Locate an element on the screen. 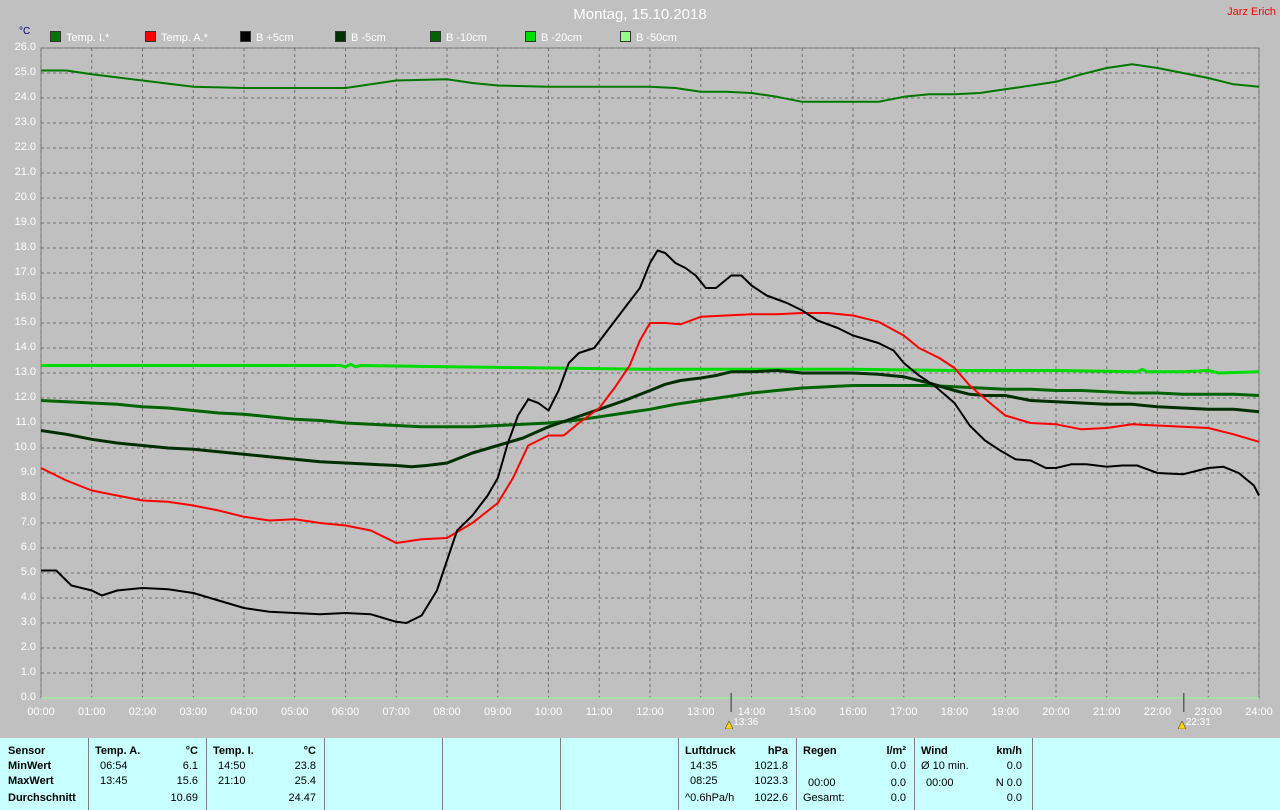 This screenshot has width=1280, height=810. x-tick-label: 24:00 is located at coordinates (1259, 712).